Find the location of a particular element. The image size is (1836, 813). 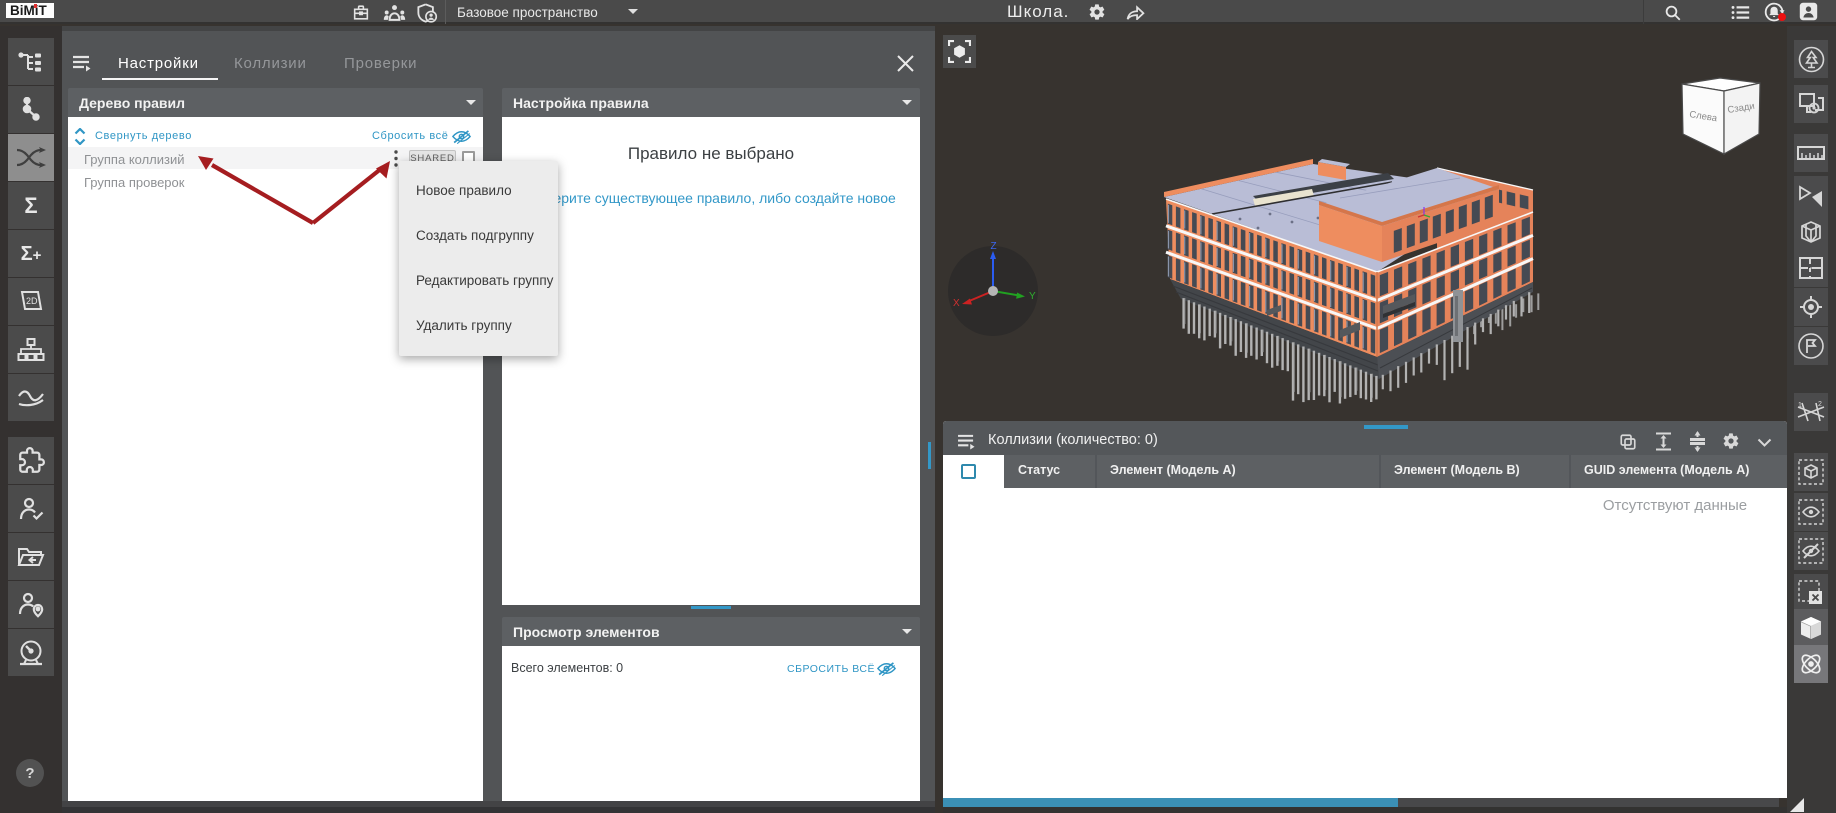

svg-text: Y is located at coordinates (1032, 296).